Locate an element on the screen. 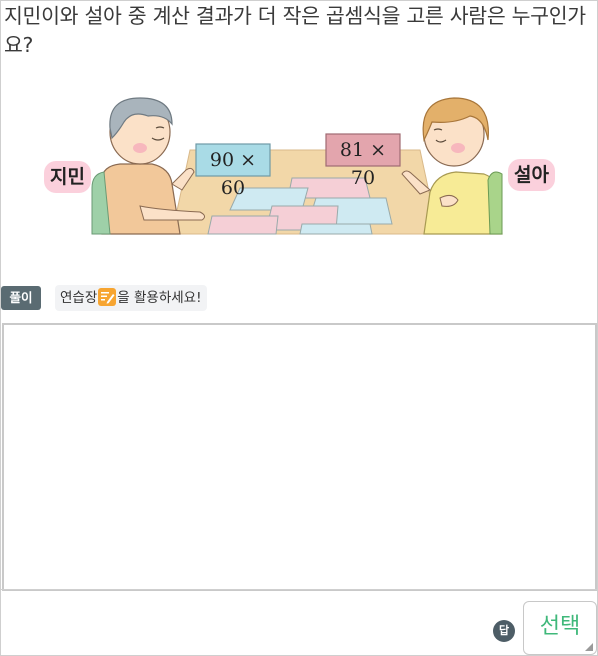 This screenshot has width=598, height=656. select-answer-label: 선택 is located at coordinates (560, 626).